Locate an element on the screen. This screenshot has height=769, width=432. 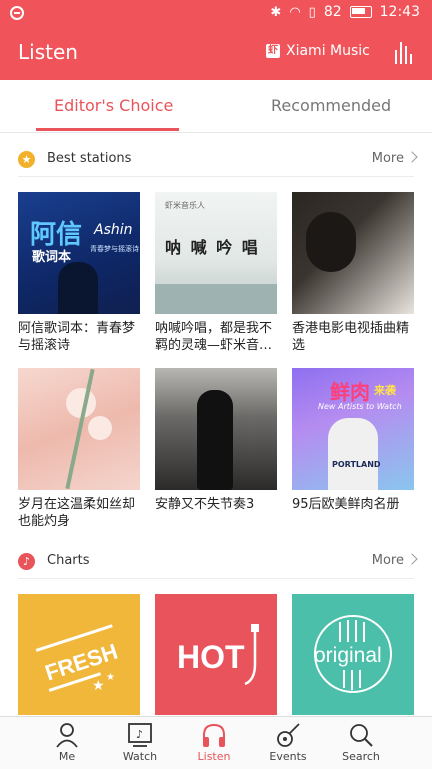
model-silhouette is located at coordinates (353, 454).